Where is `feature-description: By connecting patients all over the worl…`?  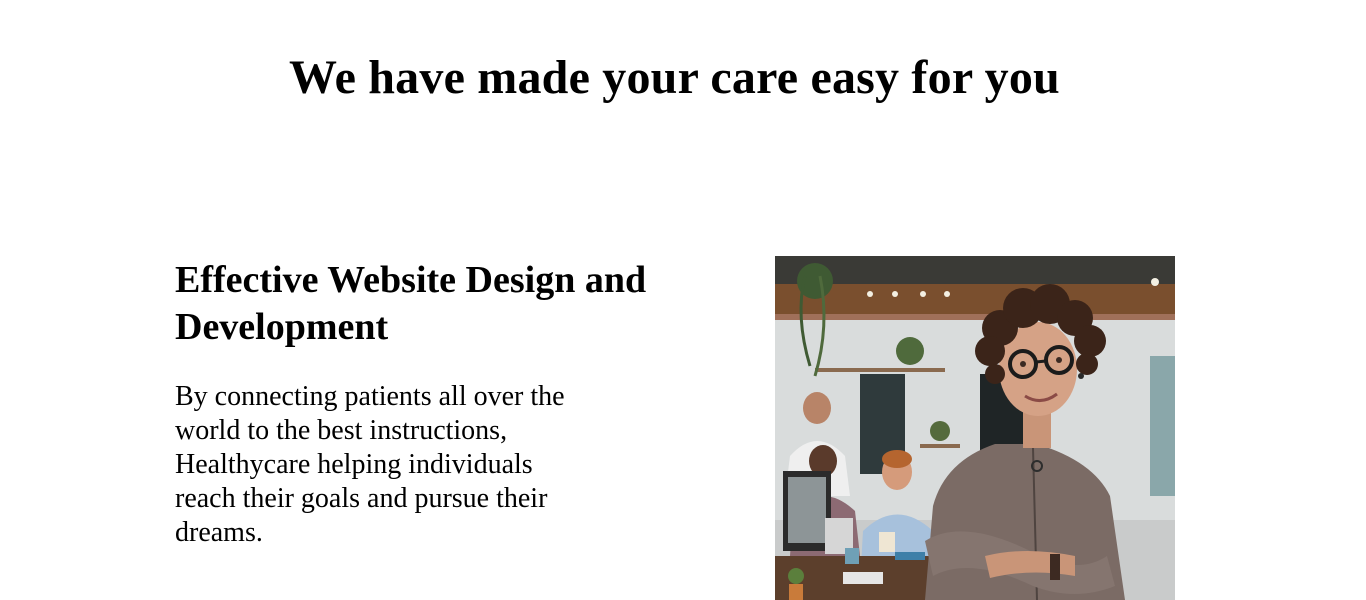
feature-description: By connecting patients all over the worl… is located at coordinates (370, 464).